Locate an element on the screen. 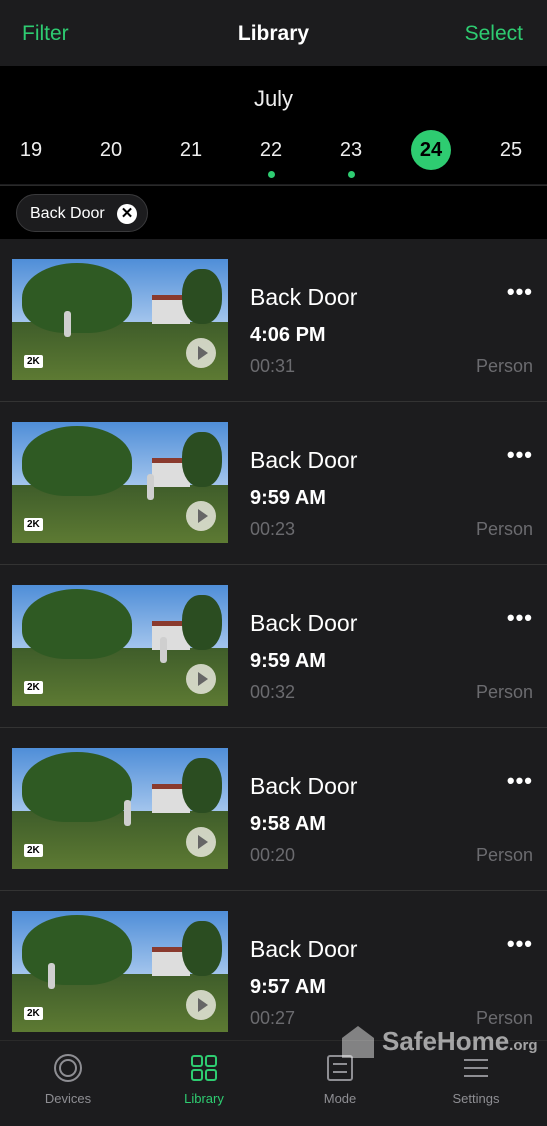 The width and height of the screenshot is (547, 1126). clip-row: 2K Back Door 9:59 AM 00:23 Person ••• is located at coordinates (273, 483).